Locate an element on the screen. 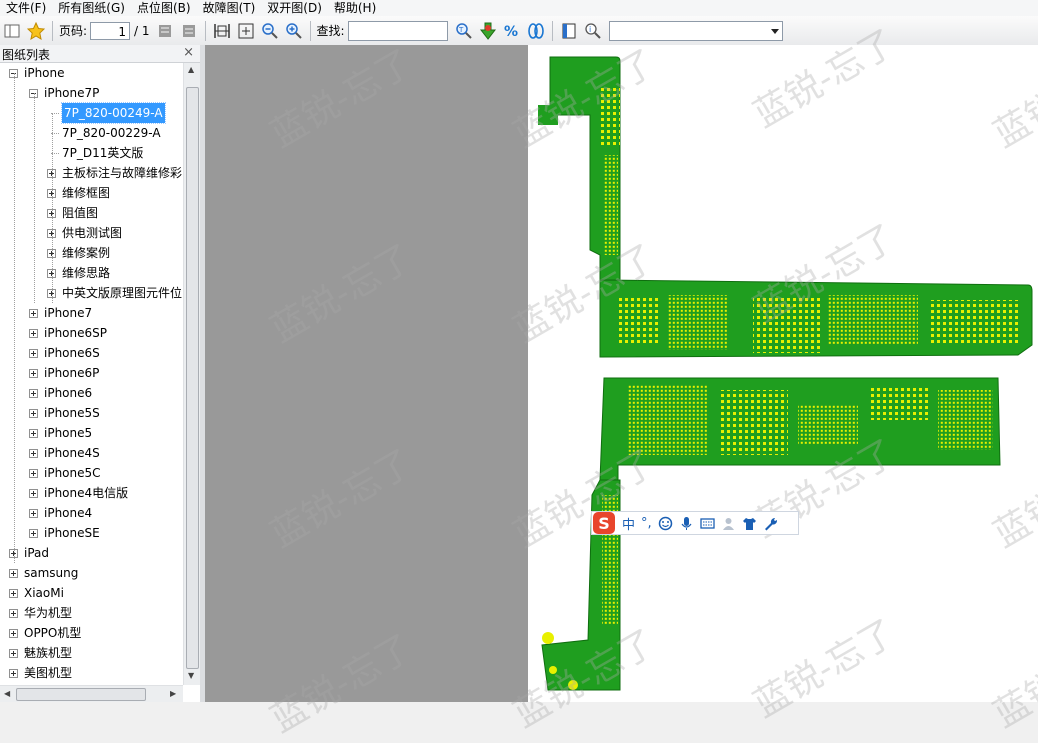 The height and width of the screenshot is (743, 1038). tree-item: iPhone7 is located at coordinates (91, 313).